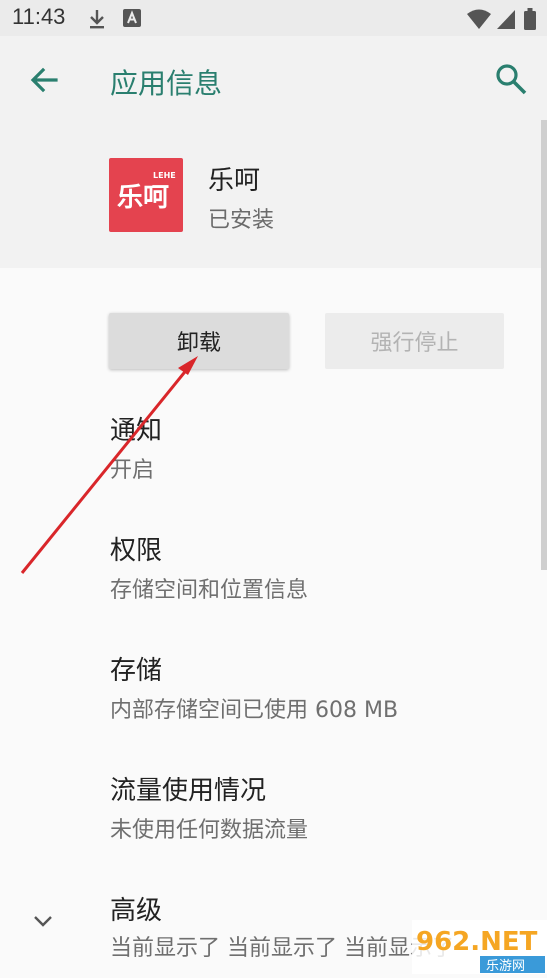 This screenshot has height=978, width=547. Describe the element at coordinates (132, 20) in the screenshot. I see `notification-a-icon` at that location.